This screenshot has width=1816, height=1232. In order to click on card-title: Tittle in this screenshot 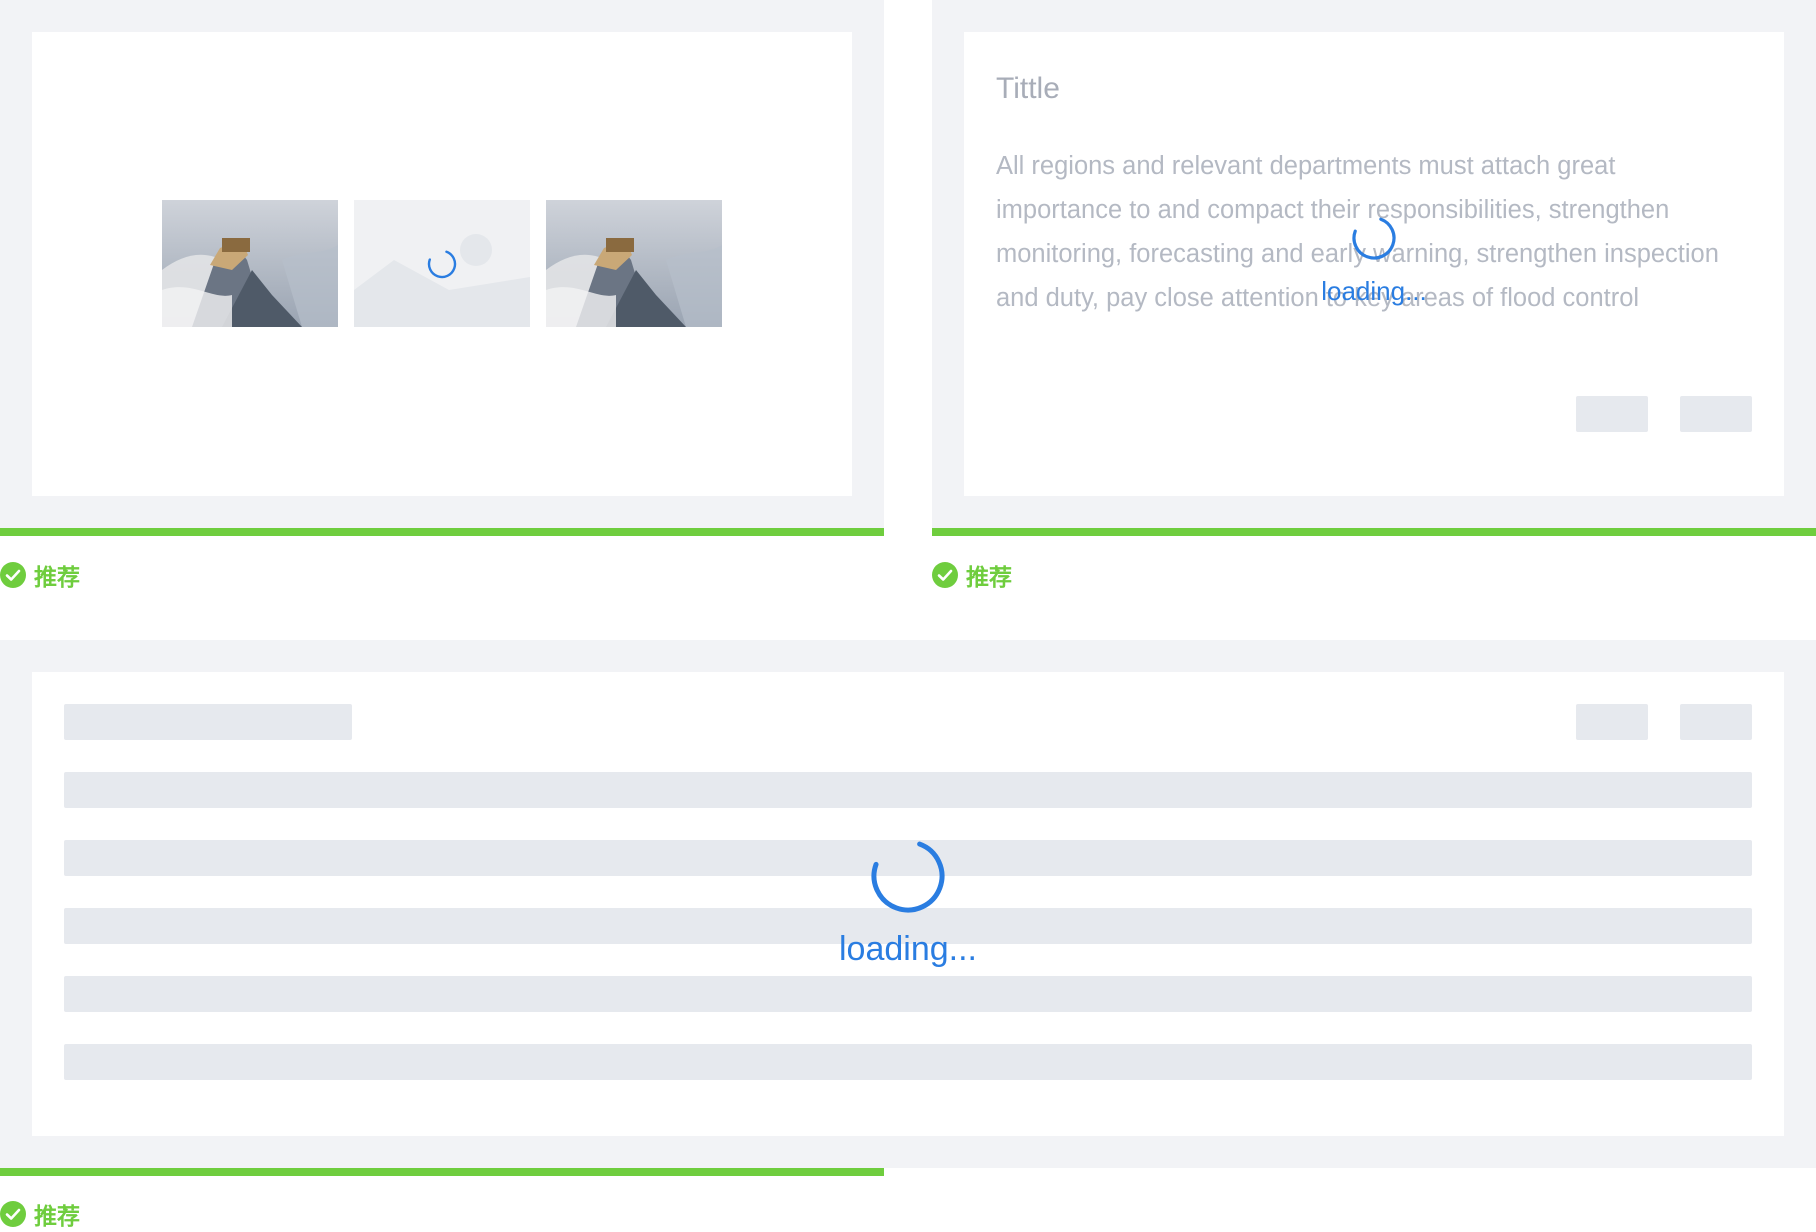, I will do `click(1028, 88)`.